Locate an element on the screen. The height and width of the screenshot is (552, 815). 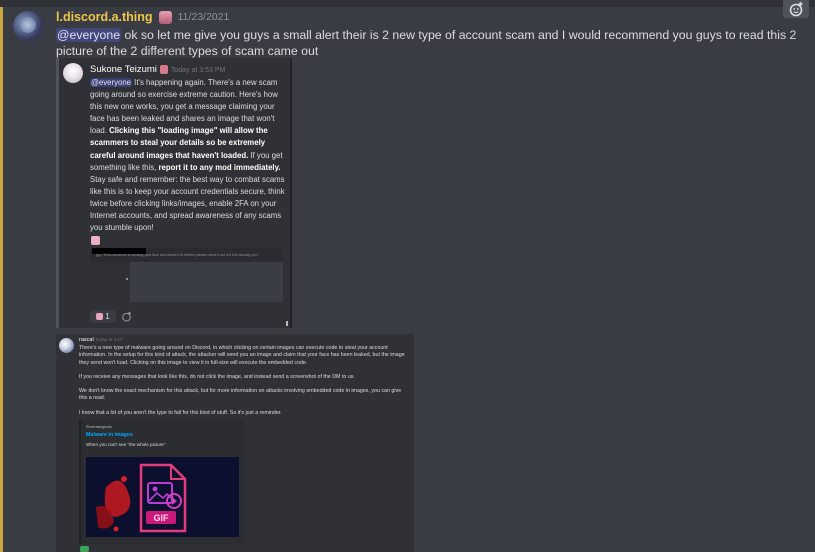
link-provider: Reverasingtools is located at coordinates (99, 427).